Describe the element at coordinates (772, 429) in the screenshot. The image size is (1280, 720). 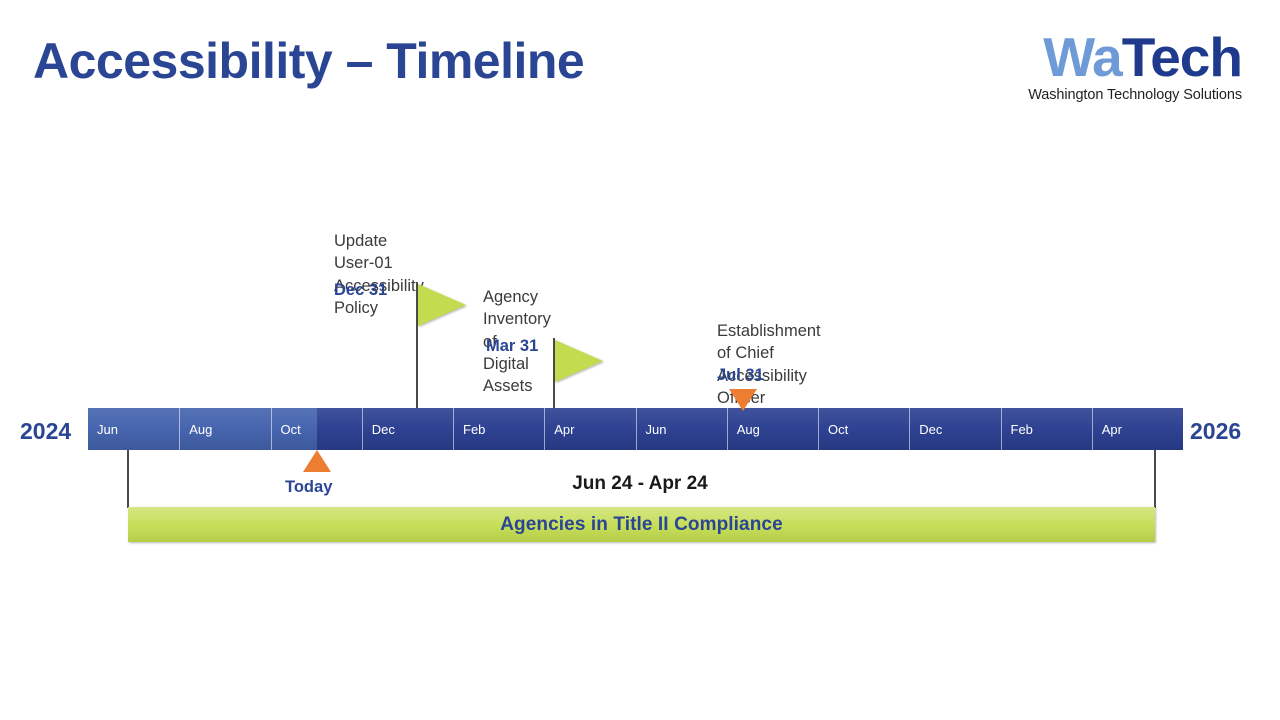
I see `timeline-month-aug-7: Aug` at that location.